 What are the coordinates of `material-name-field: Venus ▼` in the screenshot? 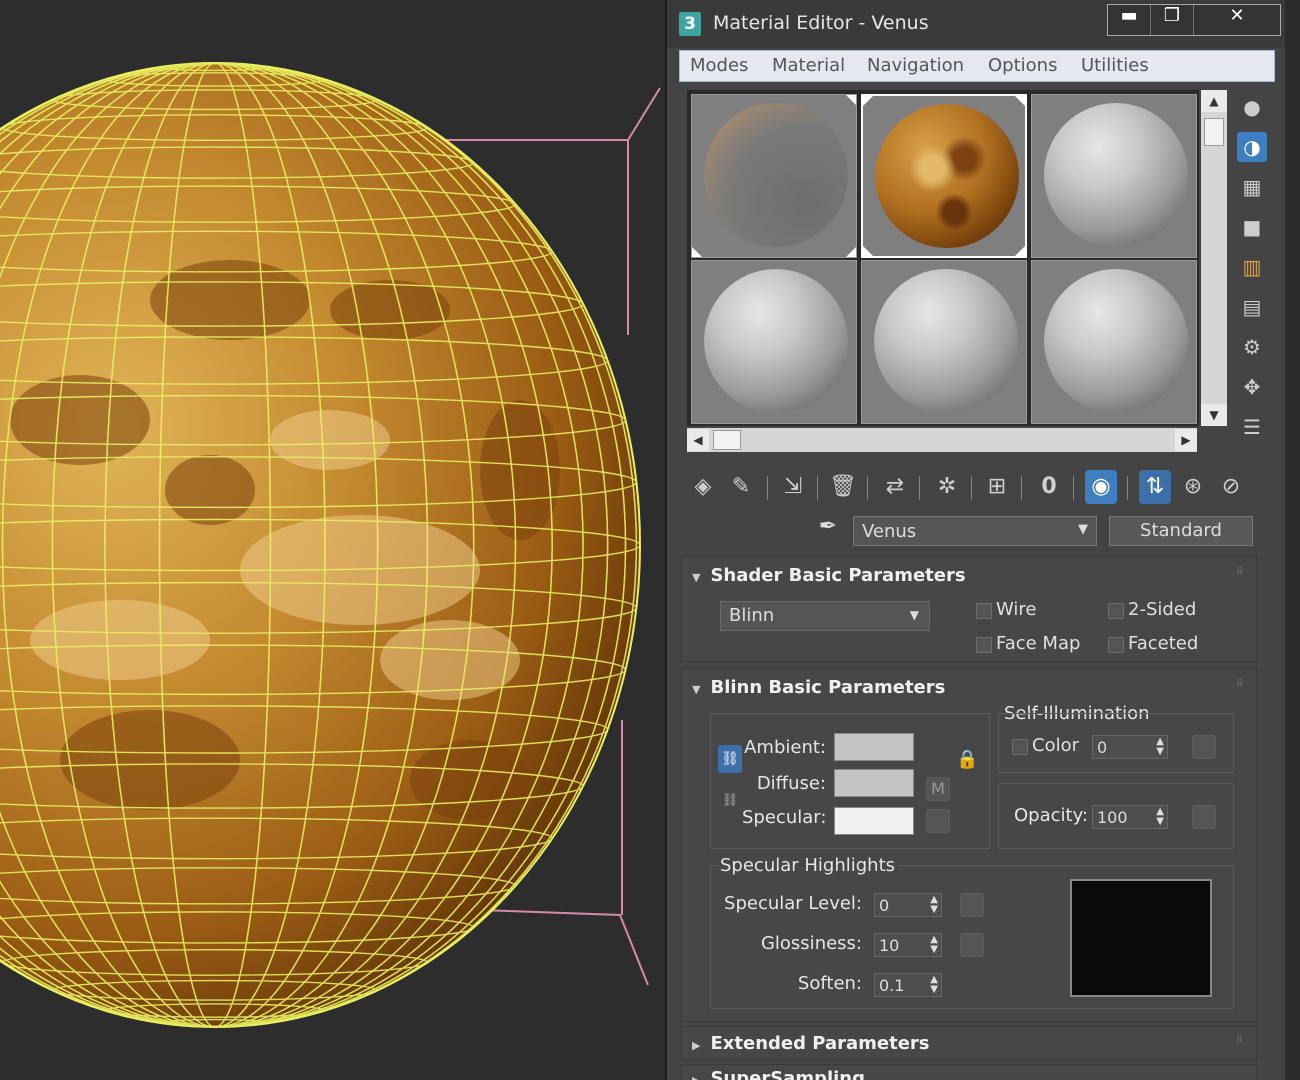 It's located at (975, 531).